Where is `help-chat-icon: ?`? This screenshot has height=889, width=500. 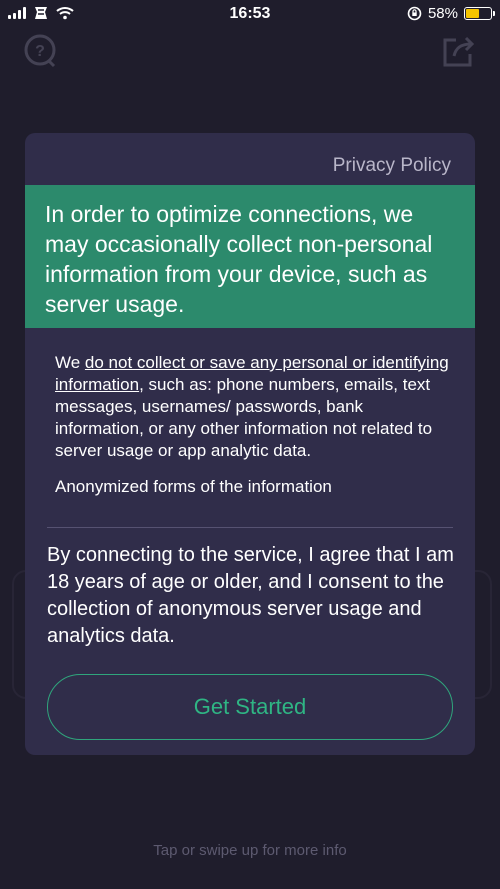 help-chat-icon: ? is located at coordinates (41, 51).